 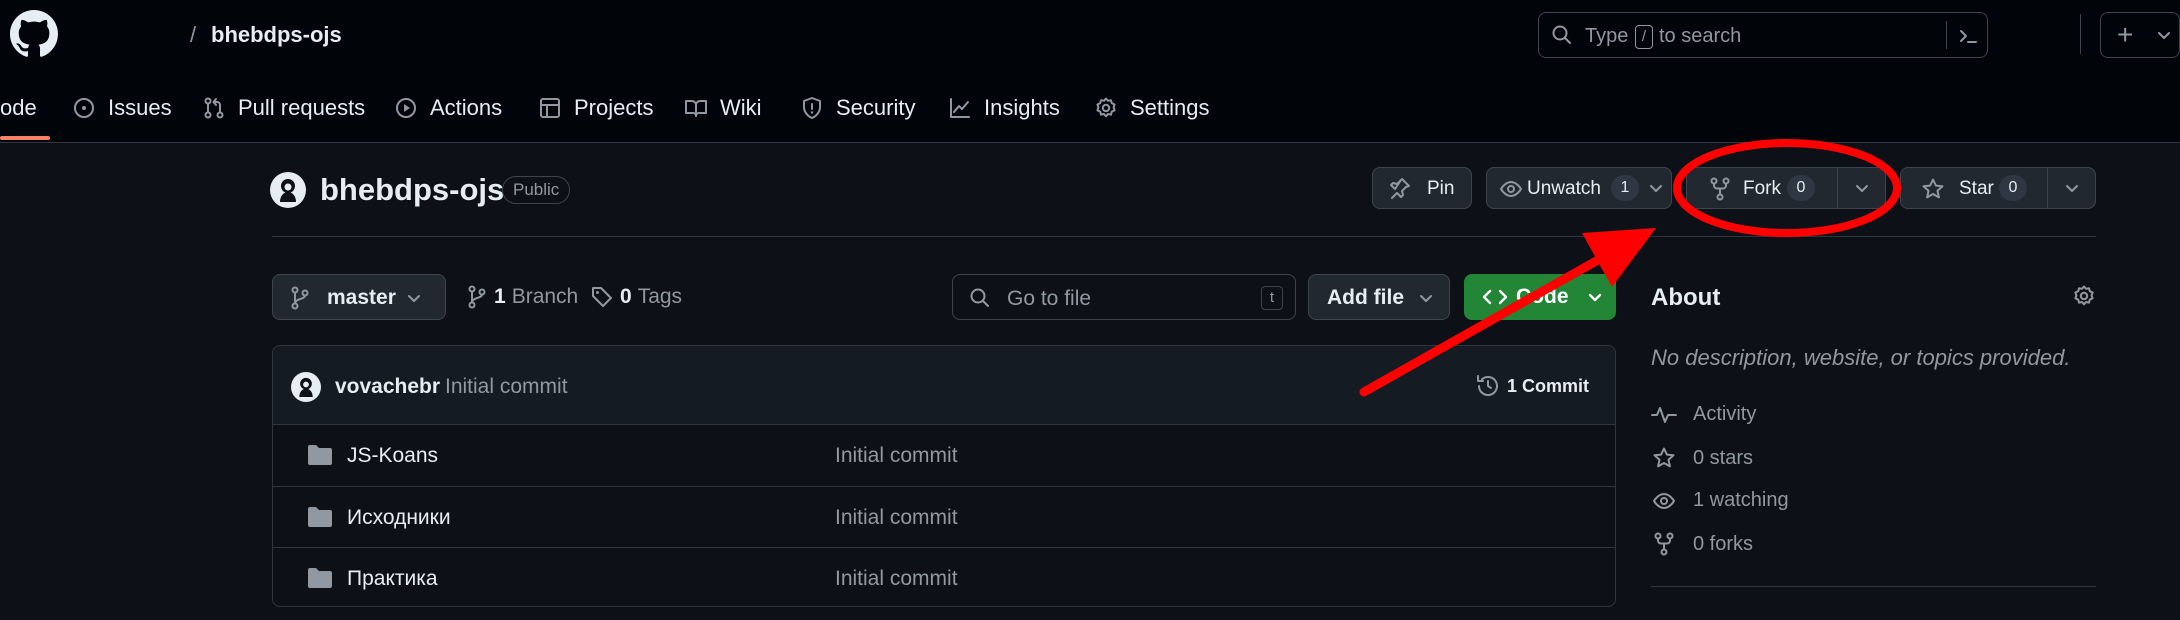 What do you see at coordinates (1564, 188) in the screenshot?
I see `watch-label: Unwatch` at bounding box center [1564, 188].